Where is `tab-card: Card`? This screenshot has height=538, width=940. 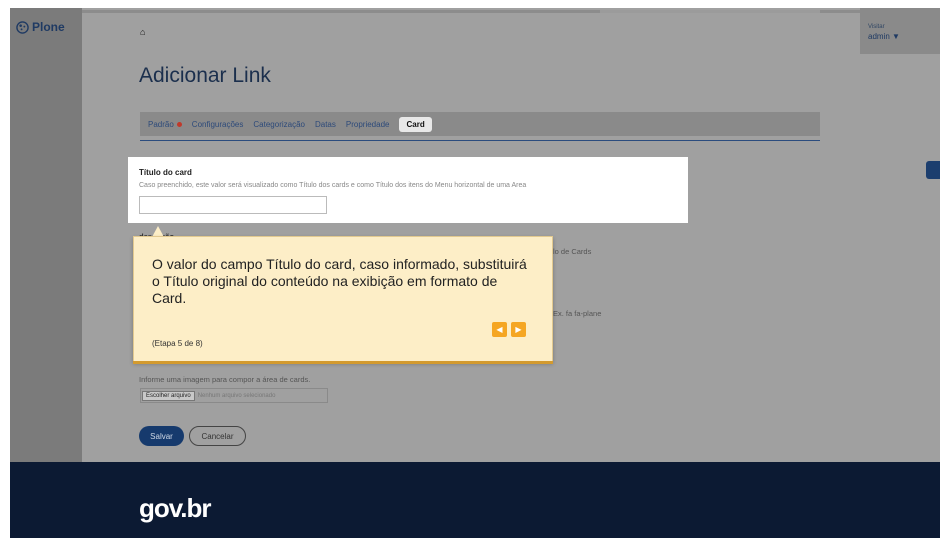 tab-card: Card is located at coordinates (415, 124).